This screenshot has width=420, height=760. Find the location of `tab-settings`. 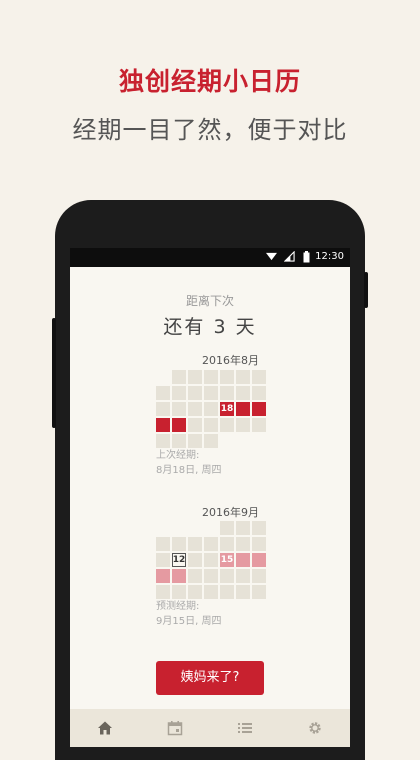

tab-settings is located at coordinates (315, 728).